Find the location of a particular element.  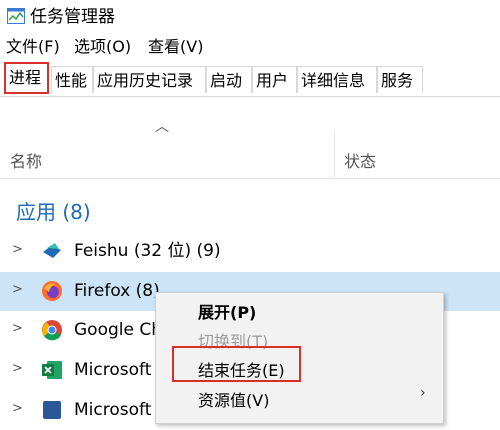

tab-processes: 进程 is located at coordinates (26, 78).